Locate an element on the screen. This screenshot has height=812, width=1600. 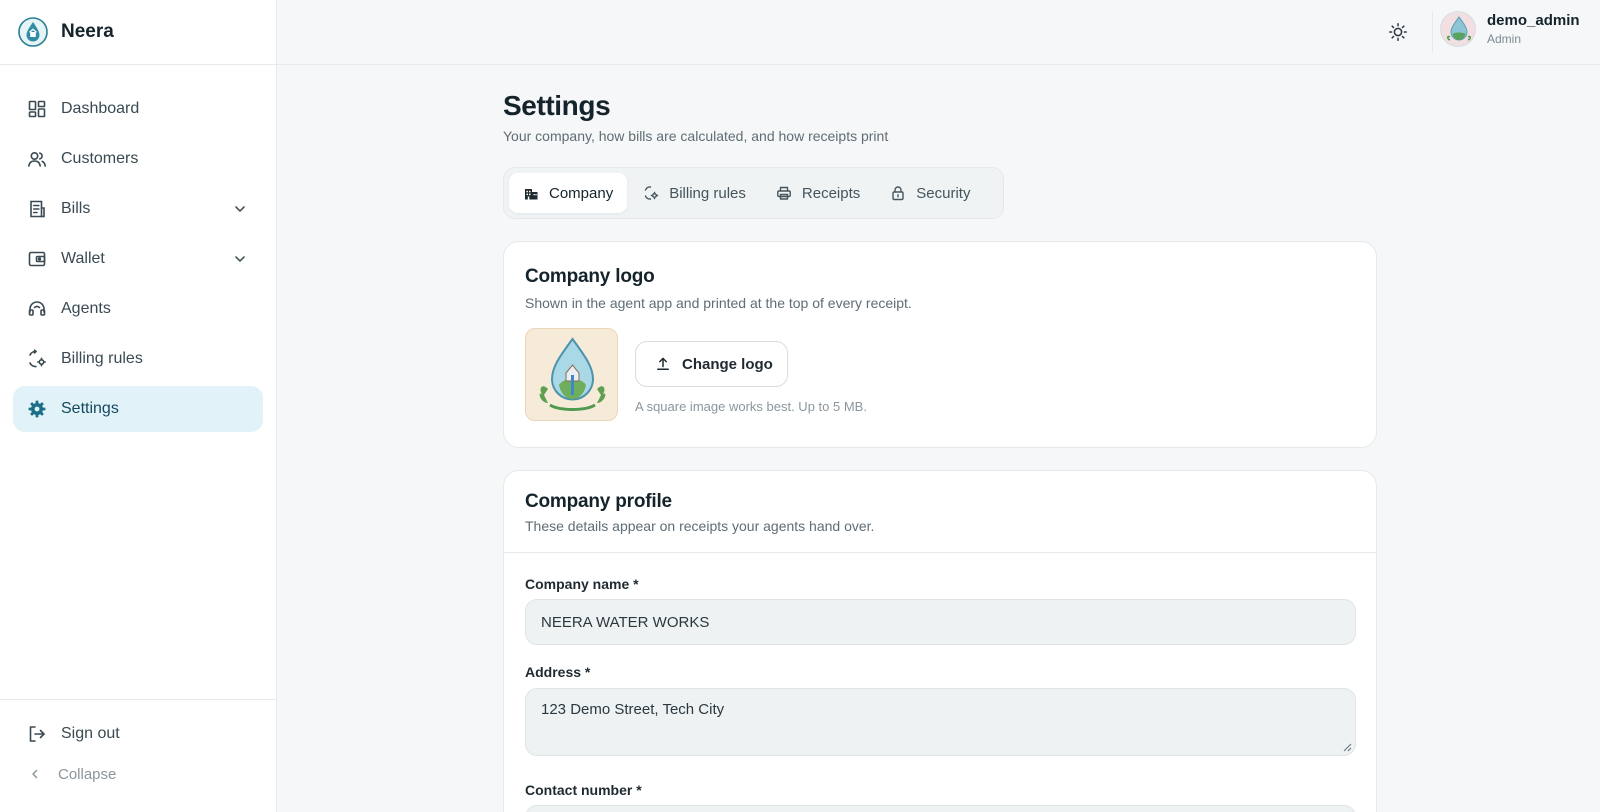
topbar-divider is located at coordinates (1432, 32).